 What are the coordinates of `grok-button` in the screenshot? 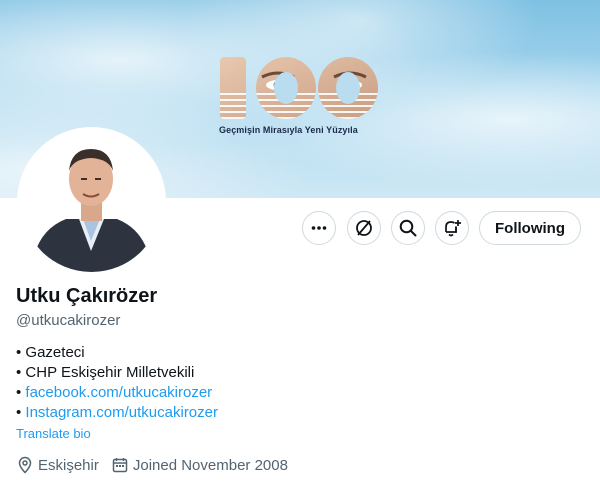 It's located at (364, 228).